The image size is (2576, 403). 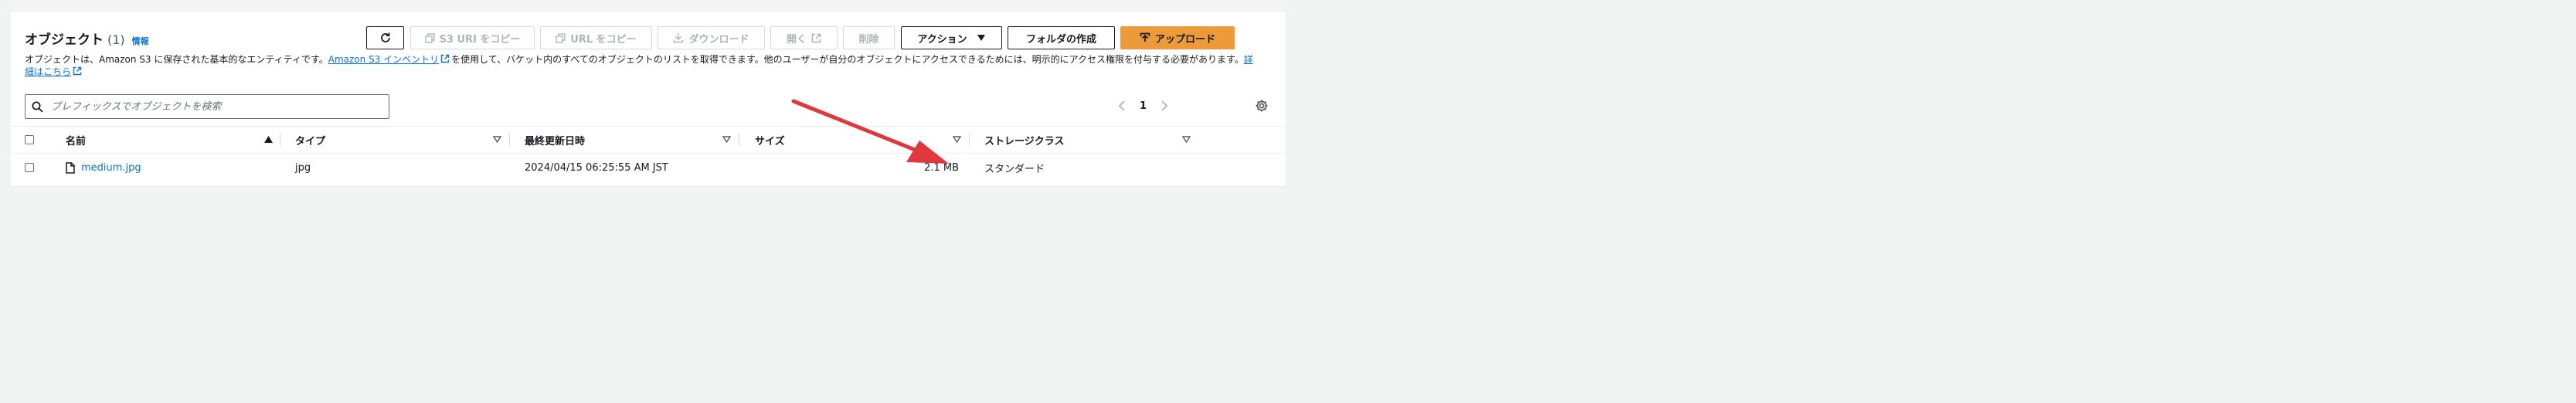 I want to click on download-icon, so click(x=679, y=38).